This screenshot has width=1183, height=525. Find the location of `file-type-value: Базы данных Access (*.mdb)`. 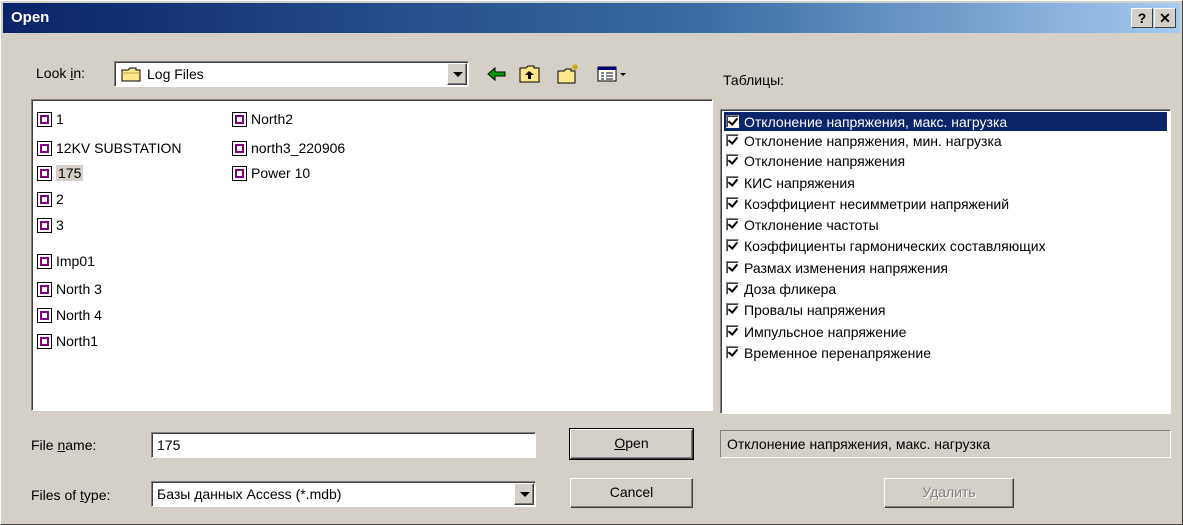

file-type-value: Базы данных Access (*.mdb) is located at coordinates (249, 494).